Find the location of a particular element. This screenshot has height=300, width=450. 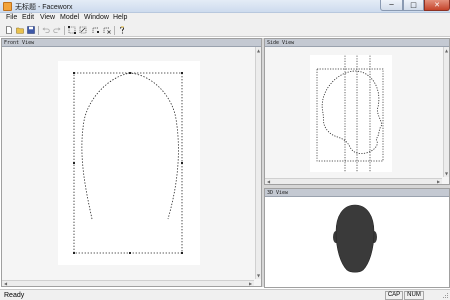

status-text: Ready is located at coordinates (14, 295).